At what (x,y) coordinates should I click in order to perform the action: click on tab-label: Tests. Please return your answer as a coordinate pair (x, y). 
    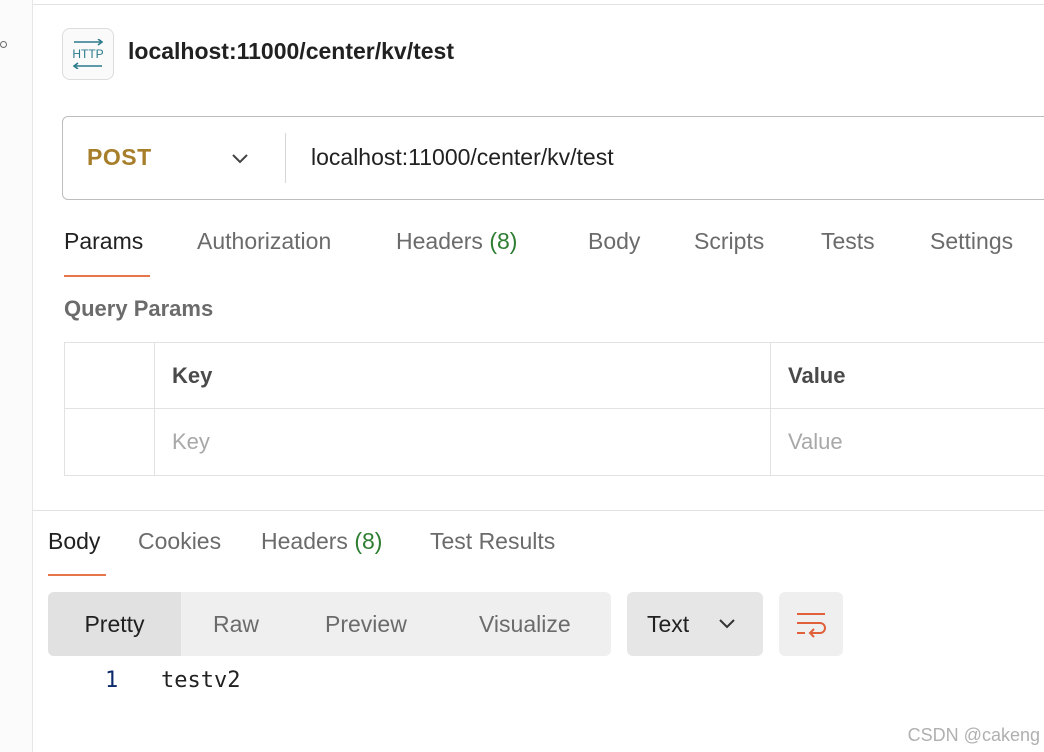
    Looking at the image, I should click on (848, 241).